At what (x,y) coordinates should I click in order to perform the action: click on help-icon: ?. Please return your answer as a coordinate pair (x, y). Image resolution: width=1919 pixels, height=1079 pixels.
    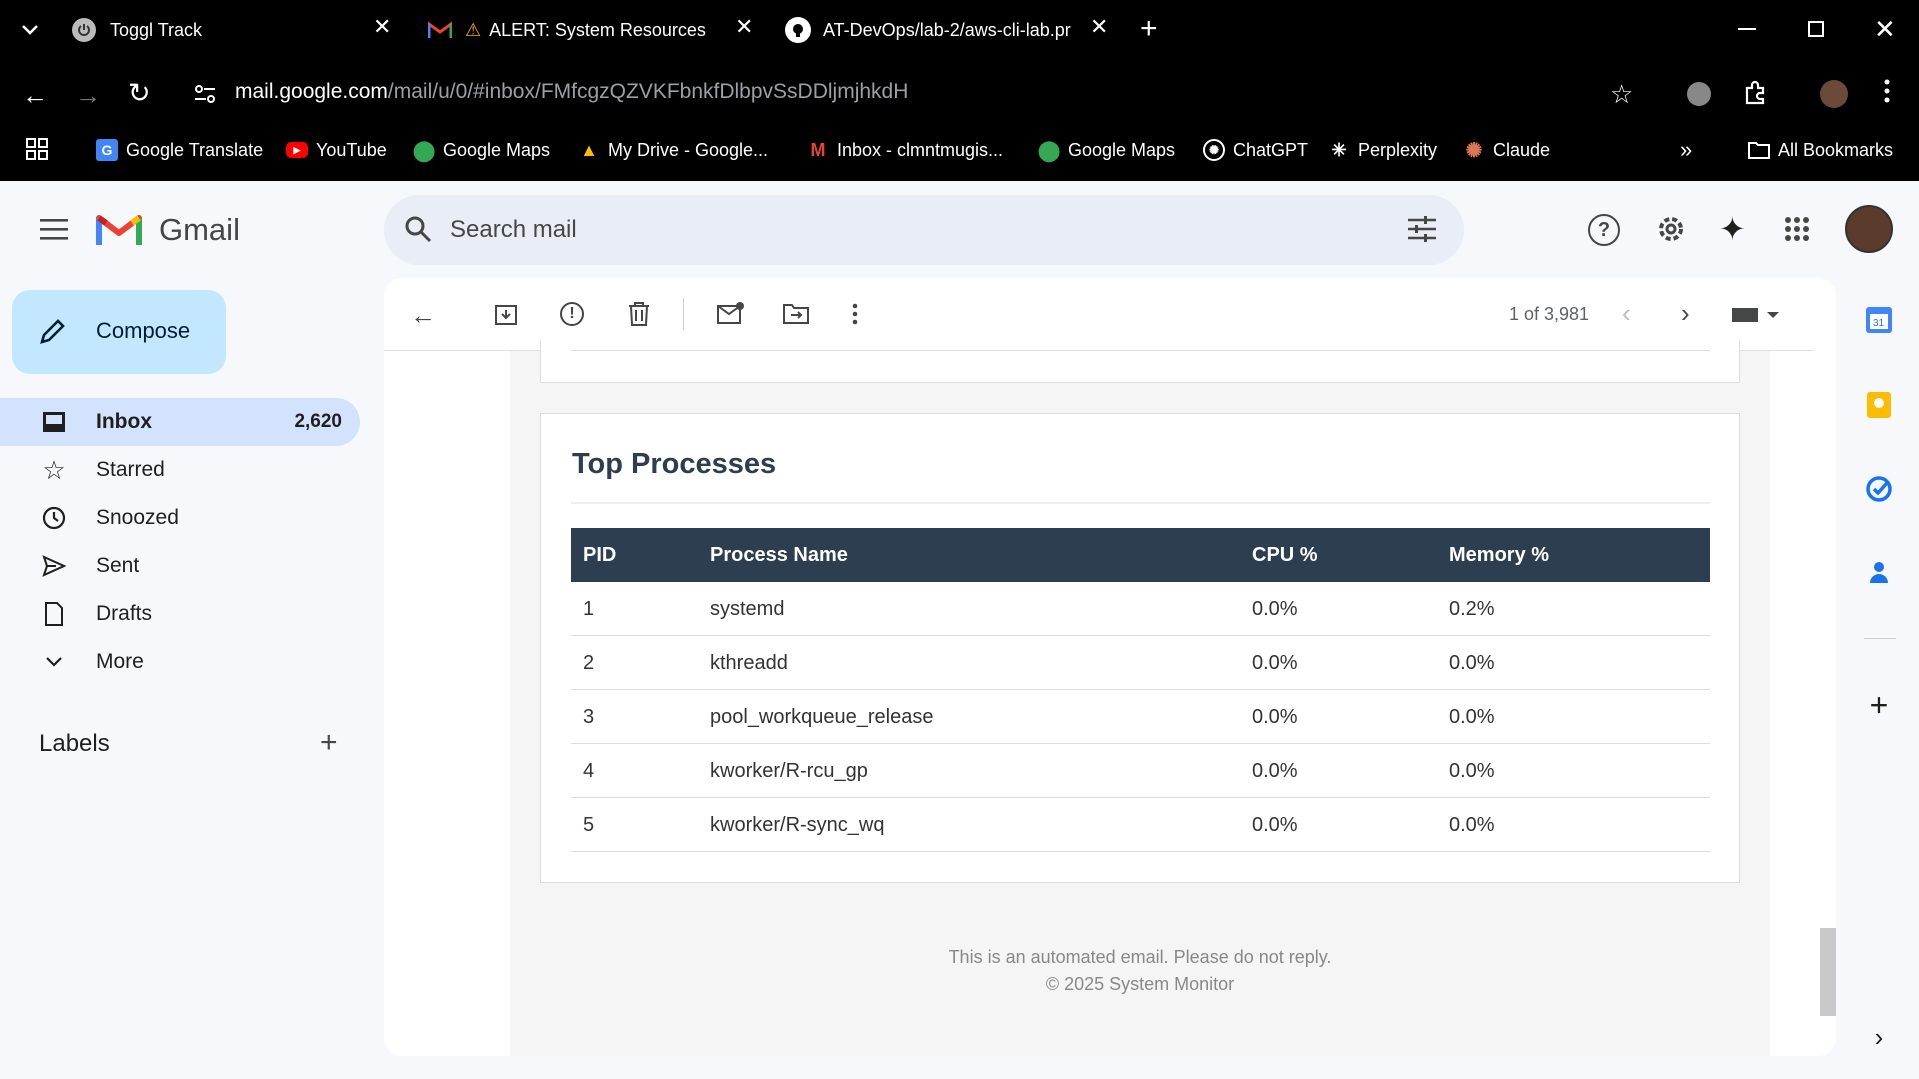
    Looking at the image, I should click on (1604, 230).